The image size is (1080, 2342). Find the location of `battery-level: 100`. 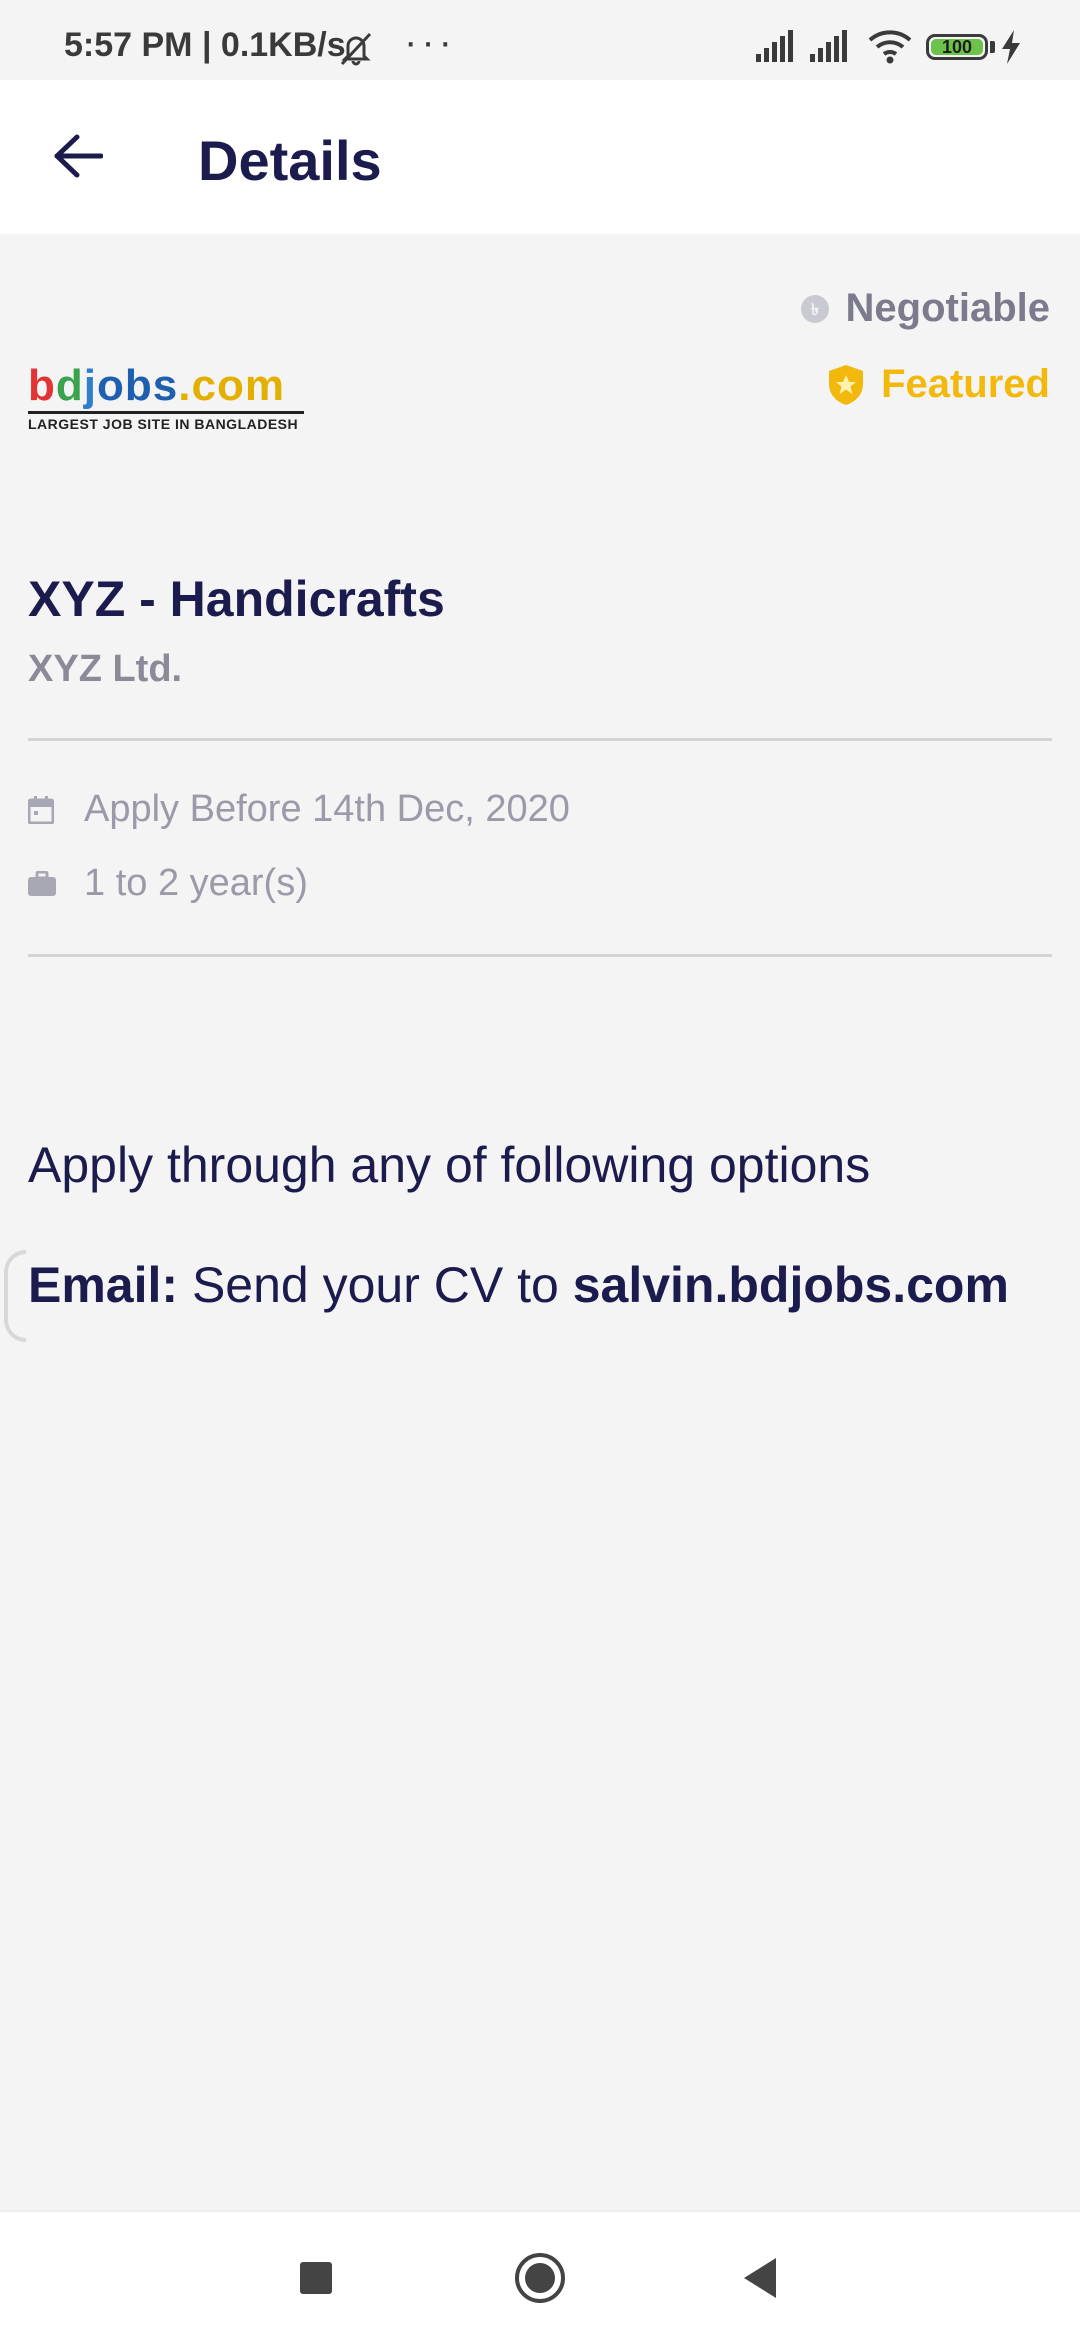

battery-level: 100 is located at coordinates (957, 47).